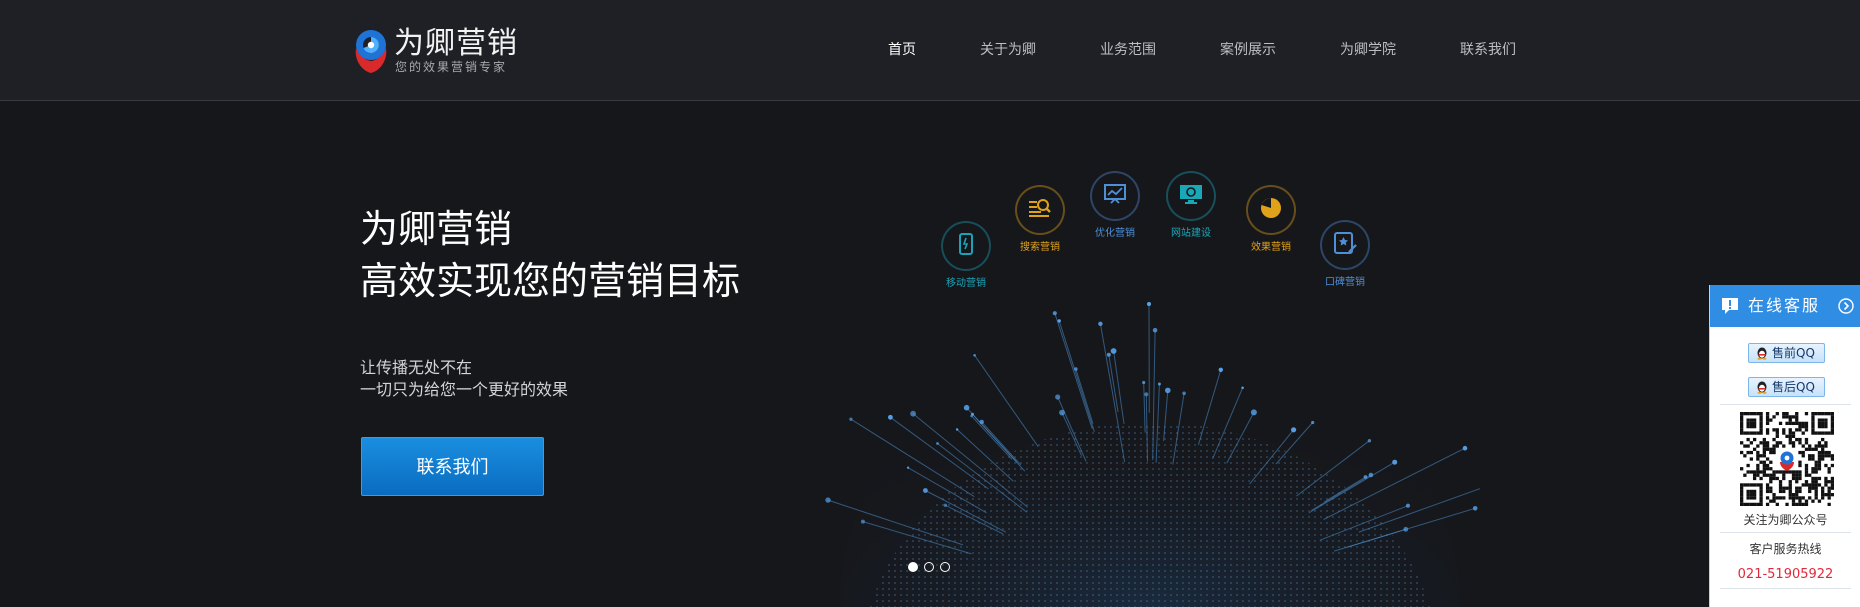 This screenshot has width=1860, height=607. Describe the element at coordinates (966, 283) in the screenshot. I see `service-label: 移动营销` at that location.